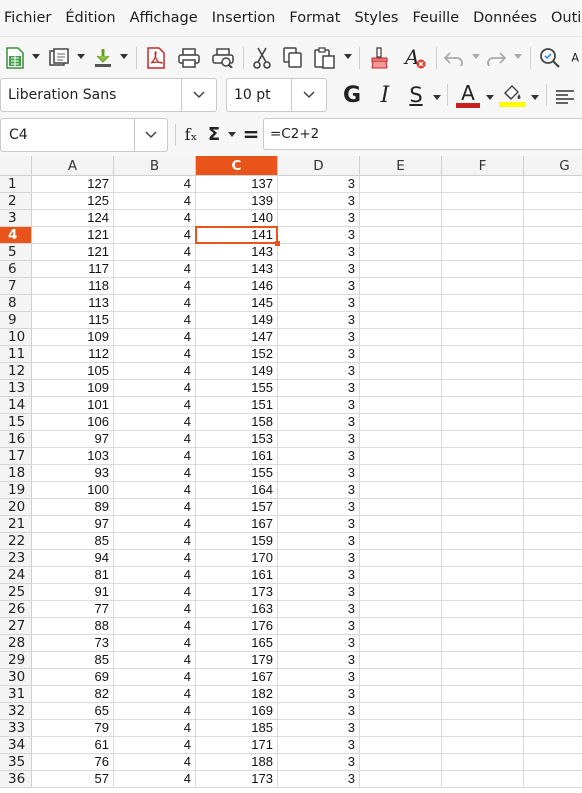 This screenshot has height=793, width=582. What do you see at coordinates (16, 439) in the screenshot?
I see `row-header: 16` at bounding box center [16, 439].